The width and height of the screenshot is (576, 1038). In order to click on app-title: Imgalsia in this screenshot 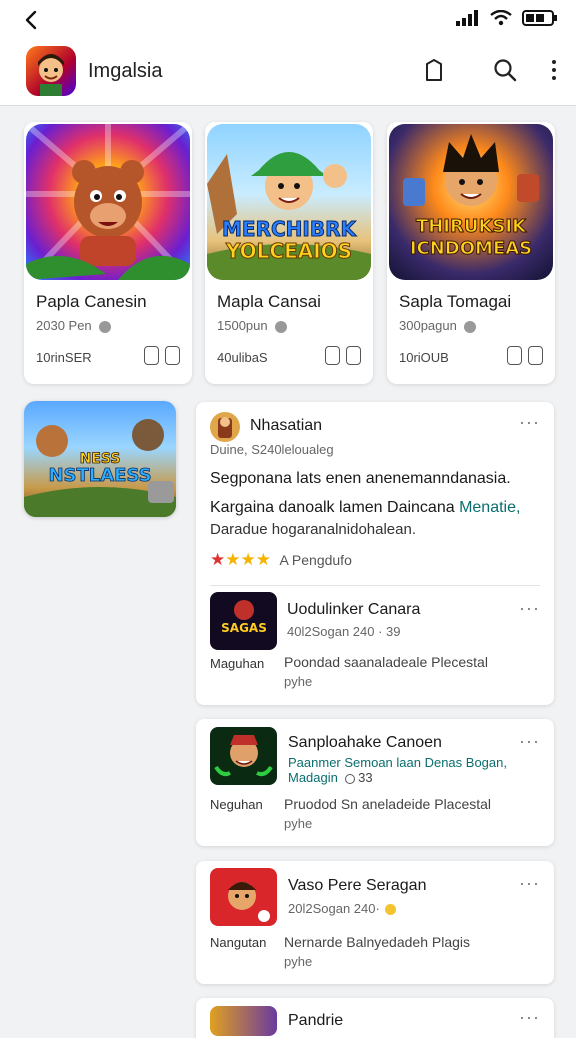, I will do `click(125, 71)`.